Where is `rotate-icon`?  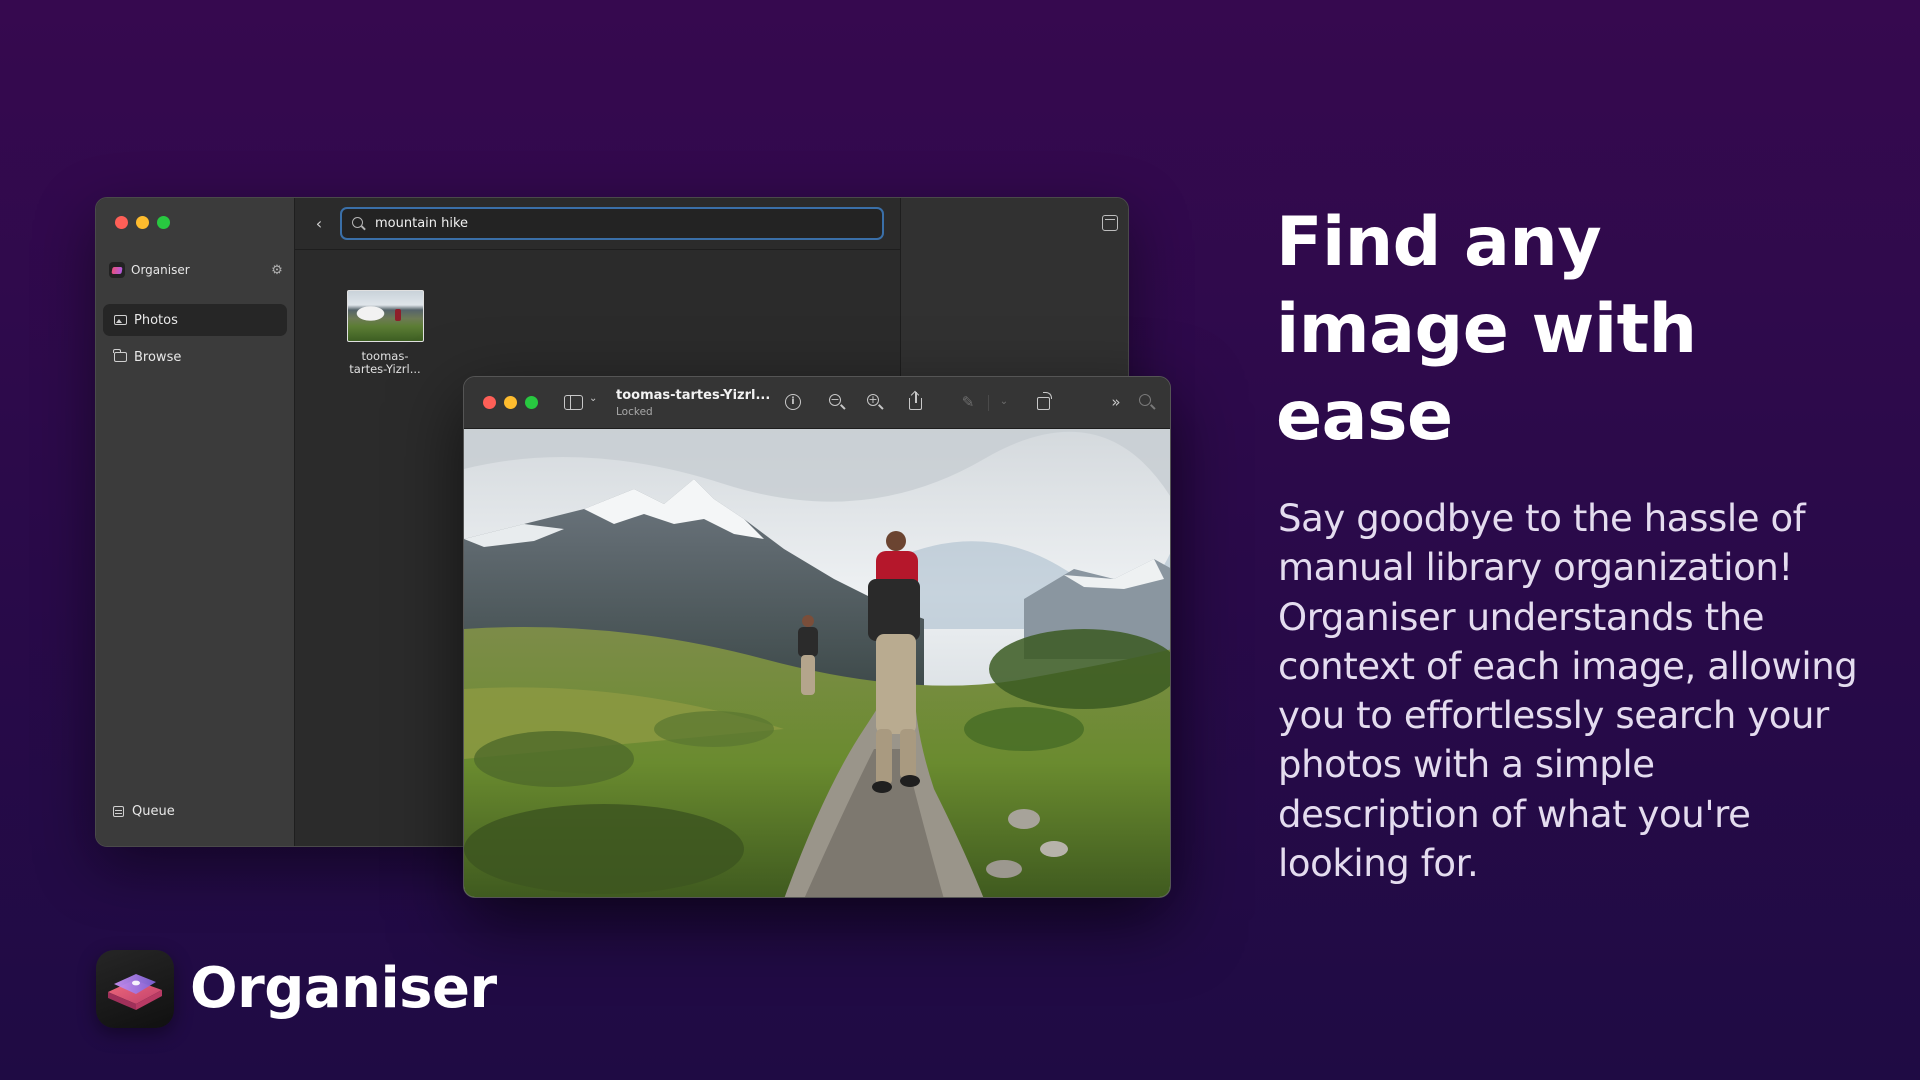 rotate-icon is located at coordinates (1045, 402).